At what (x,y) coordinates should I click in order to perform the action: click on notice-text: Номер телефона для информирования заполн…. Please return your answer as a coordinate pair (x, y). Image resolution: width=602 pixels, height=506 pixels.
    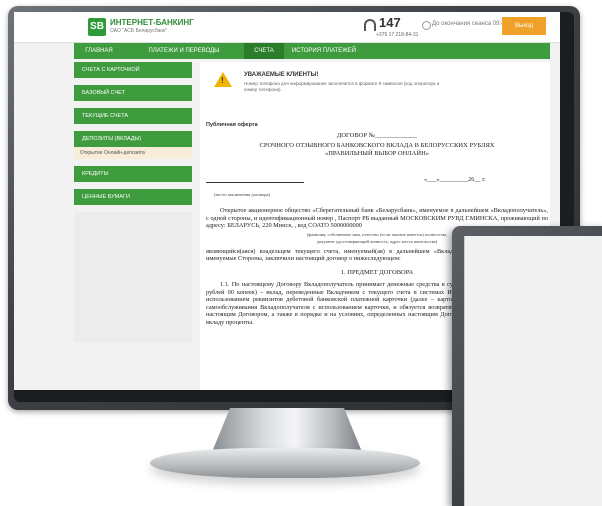
    Looking at the image, I should click on (342, 86).